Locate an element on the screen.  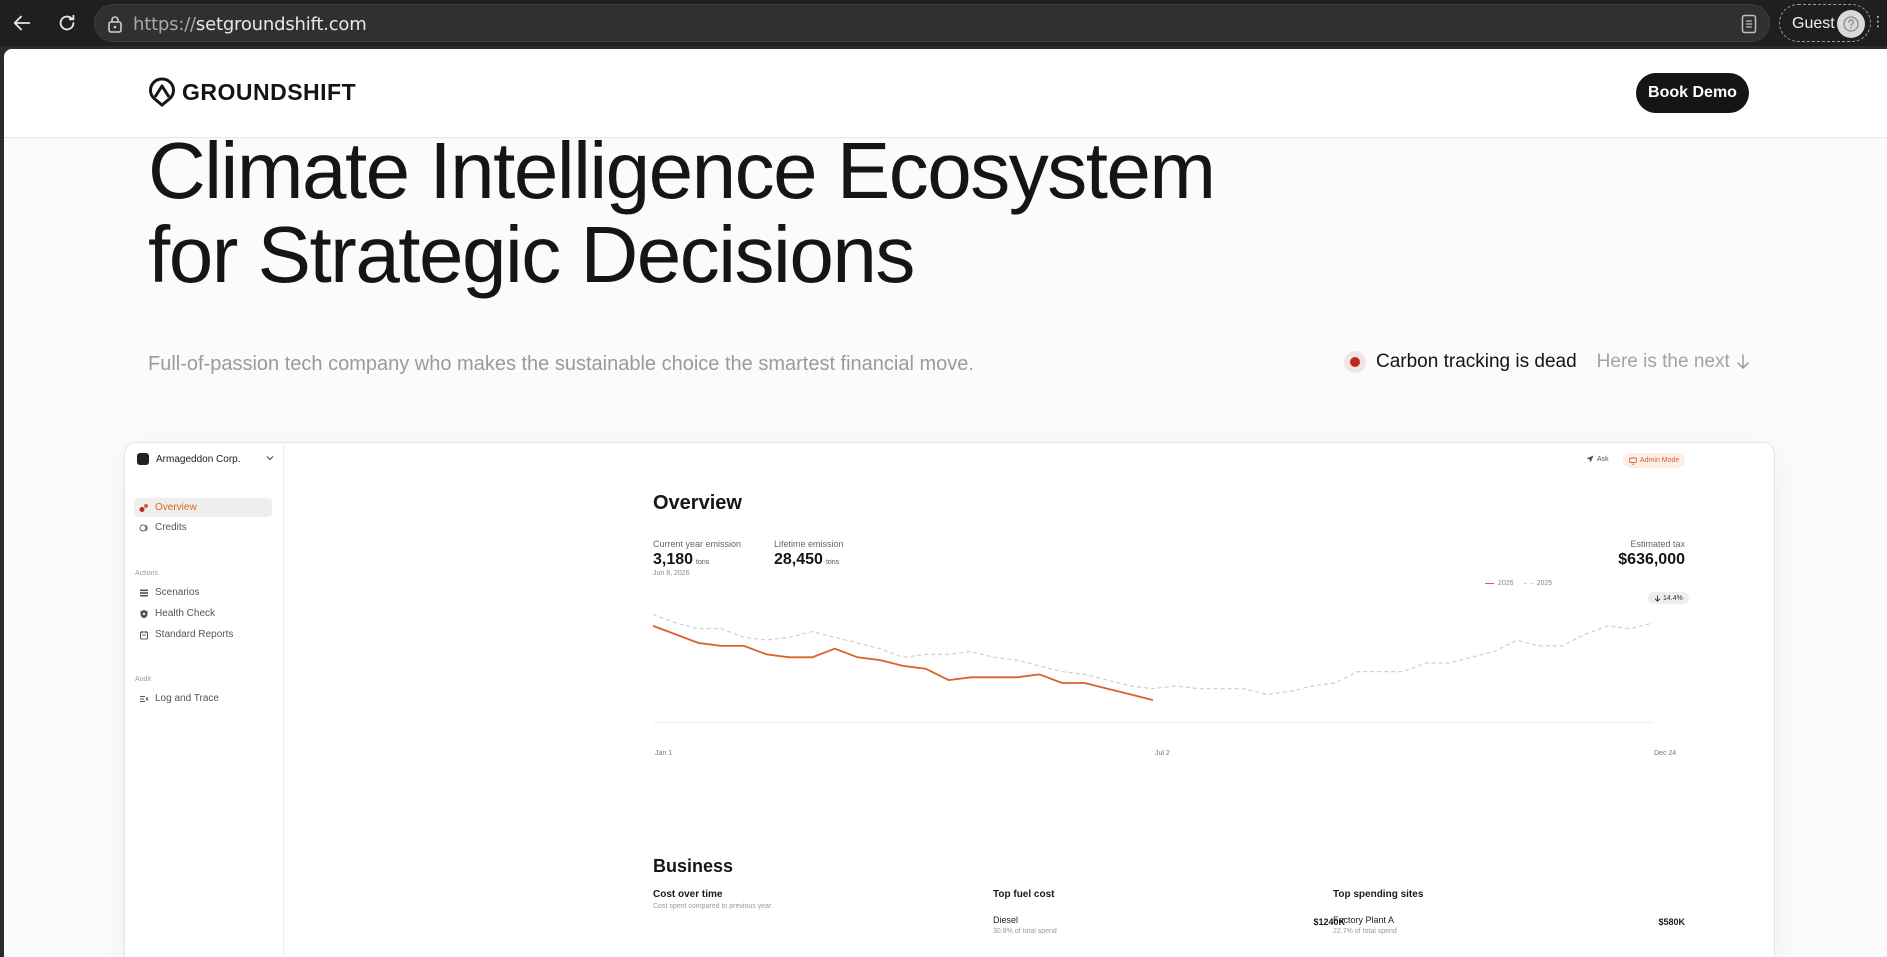
estimated-tax-value: $636,000 is located at coordinates (1651, 559).